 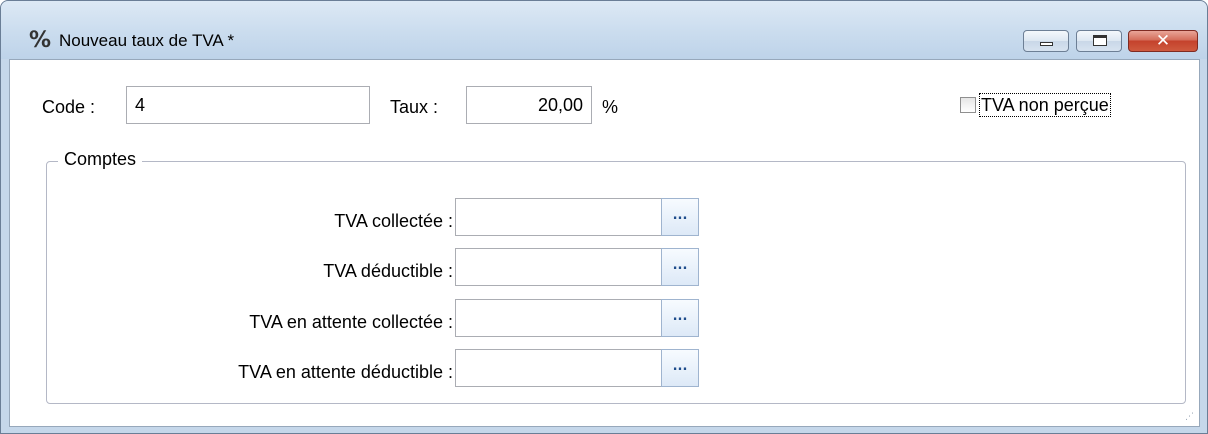 I want to click on tva-non-percue-checkbox, so click(x=968, y=105).